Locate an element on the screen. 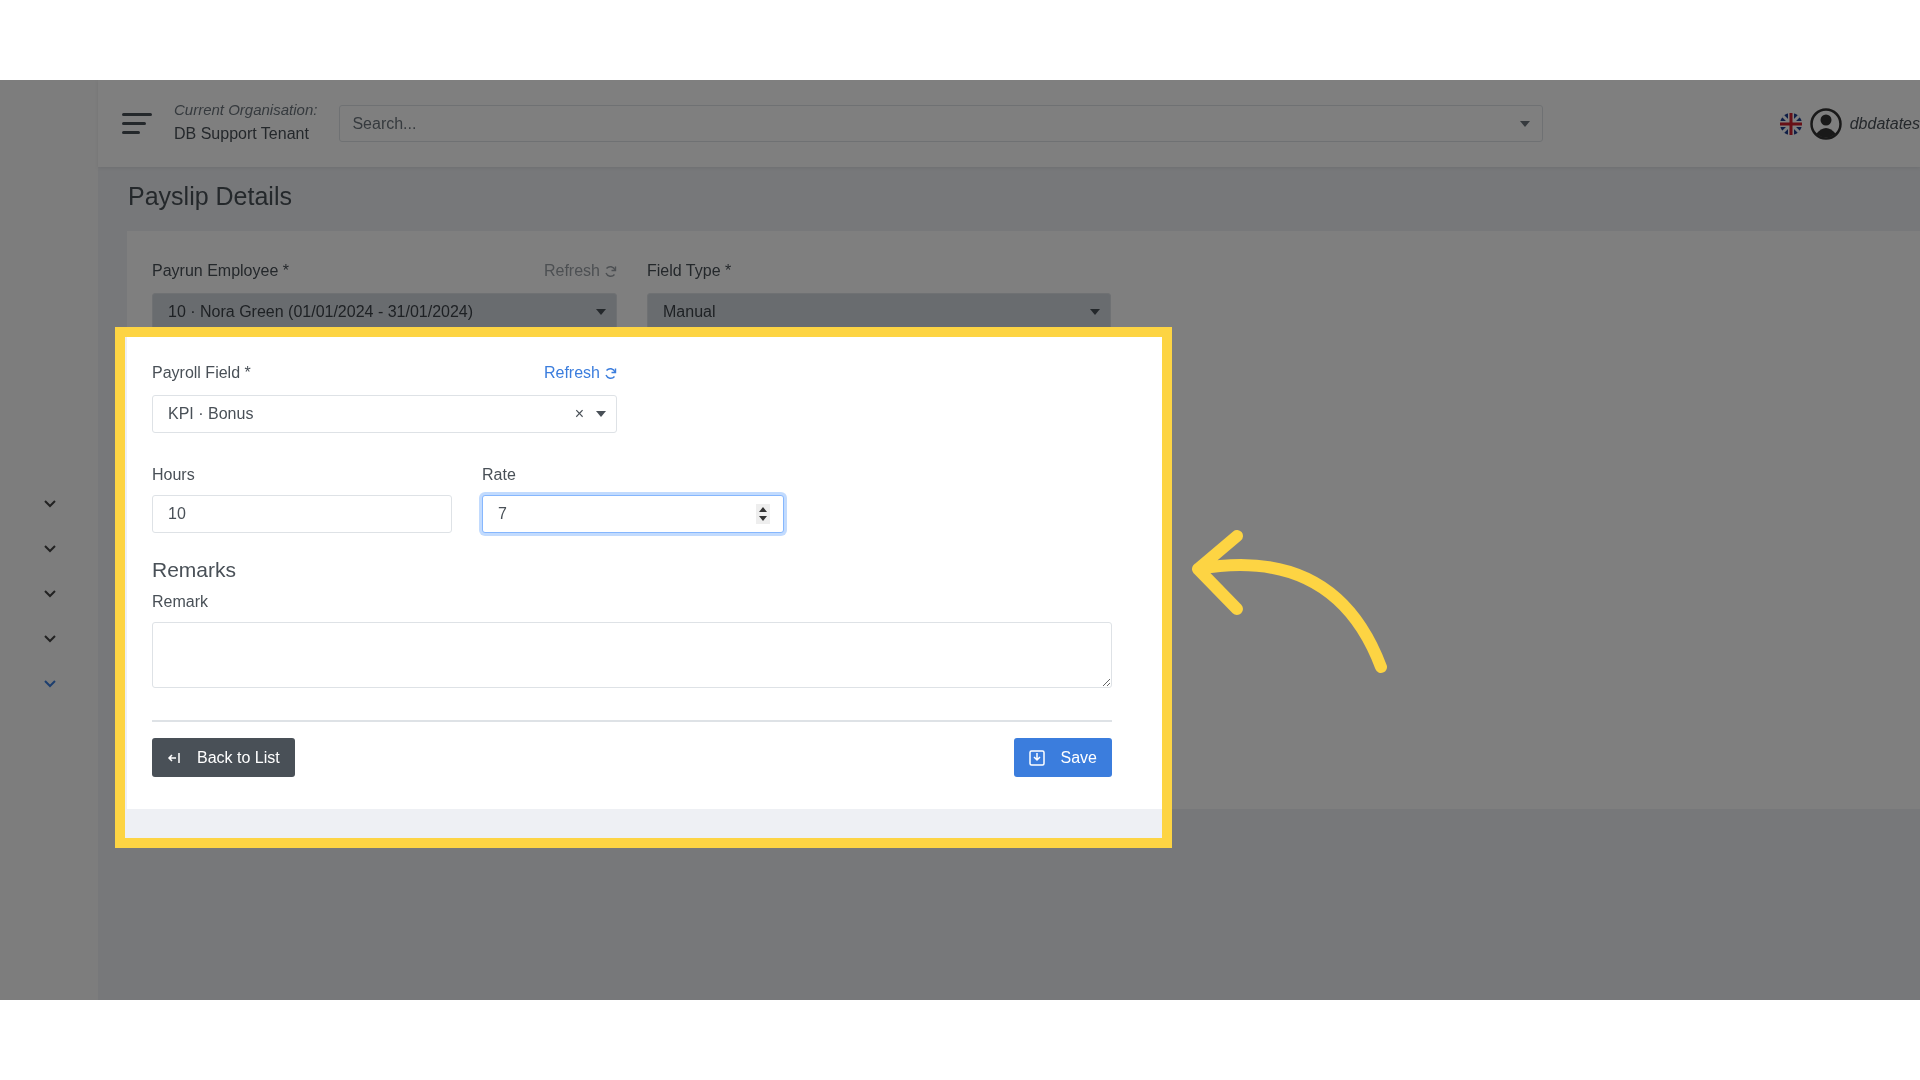 The width and height of the screenshot is (1920, 1080). save-icon is located at coordinates (1036, 757).